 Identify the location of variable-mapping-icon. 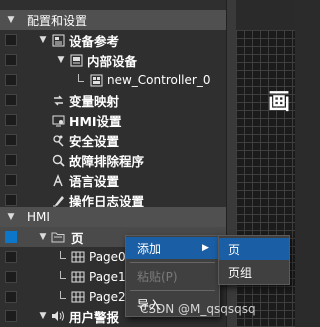
(58, 100).